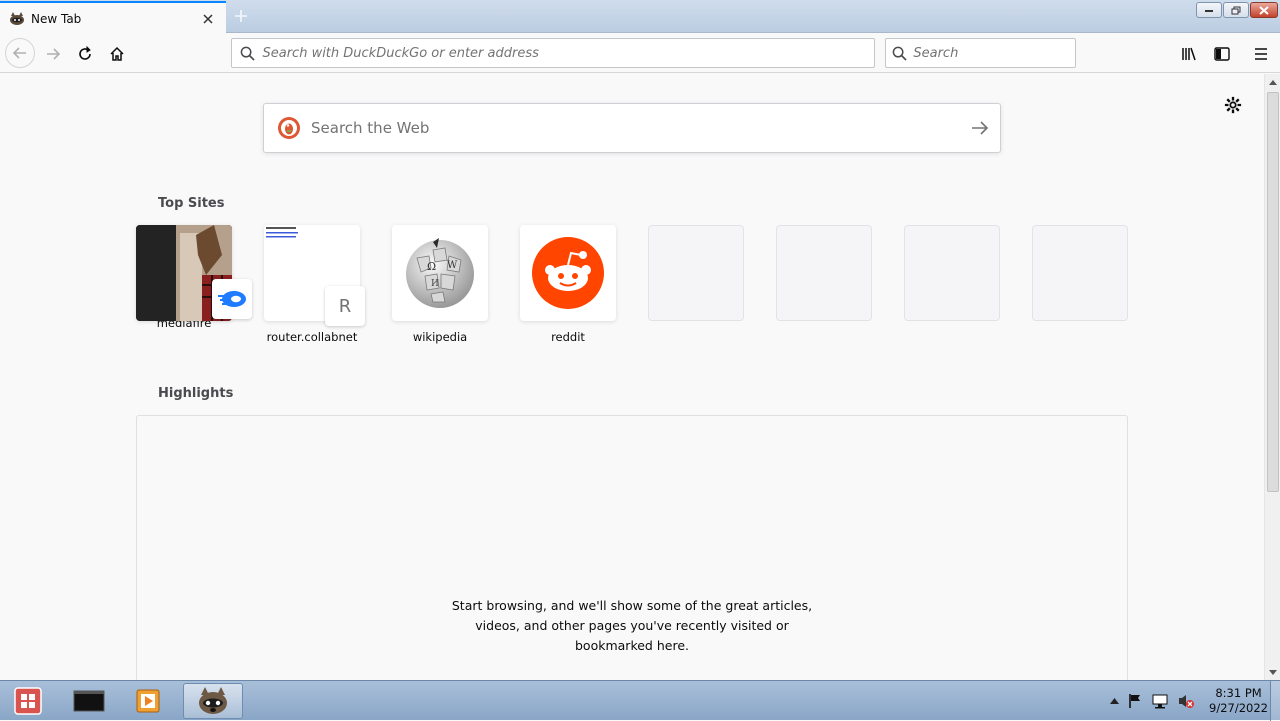 The width and height of the screenshot is (1280, 721). I want to click on window-controls, so click(1237, 10).